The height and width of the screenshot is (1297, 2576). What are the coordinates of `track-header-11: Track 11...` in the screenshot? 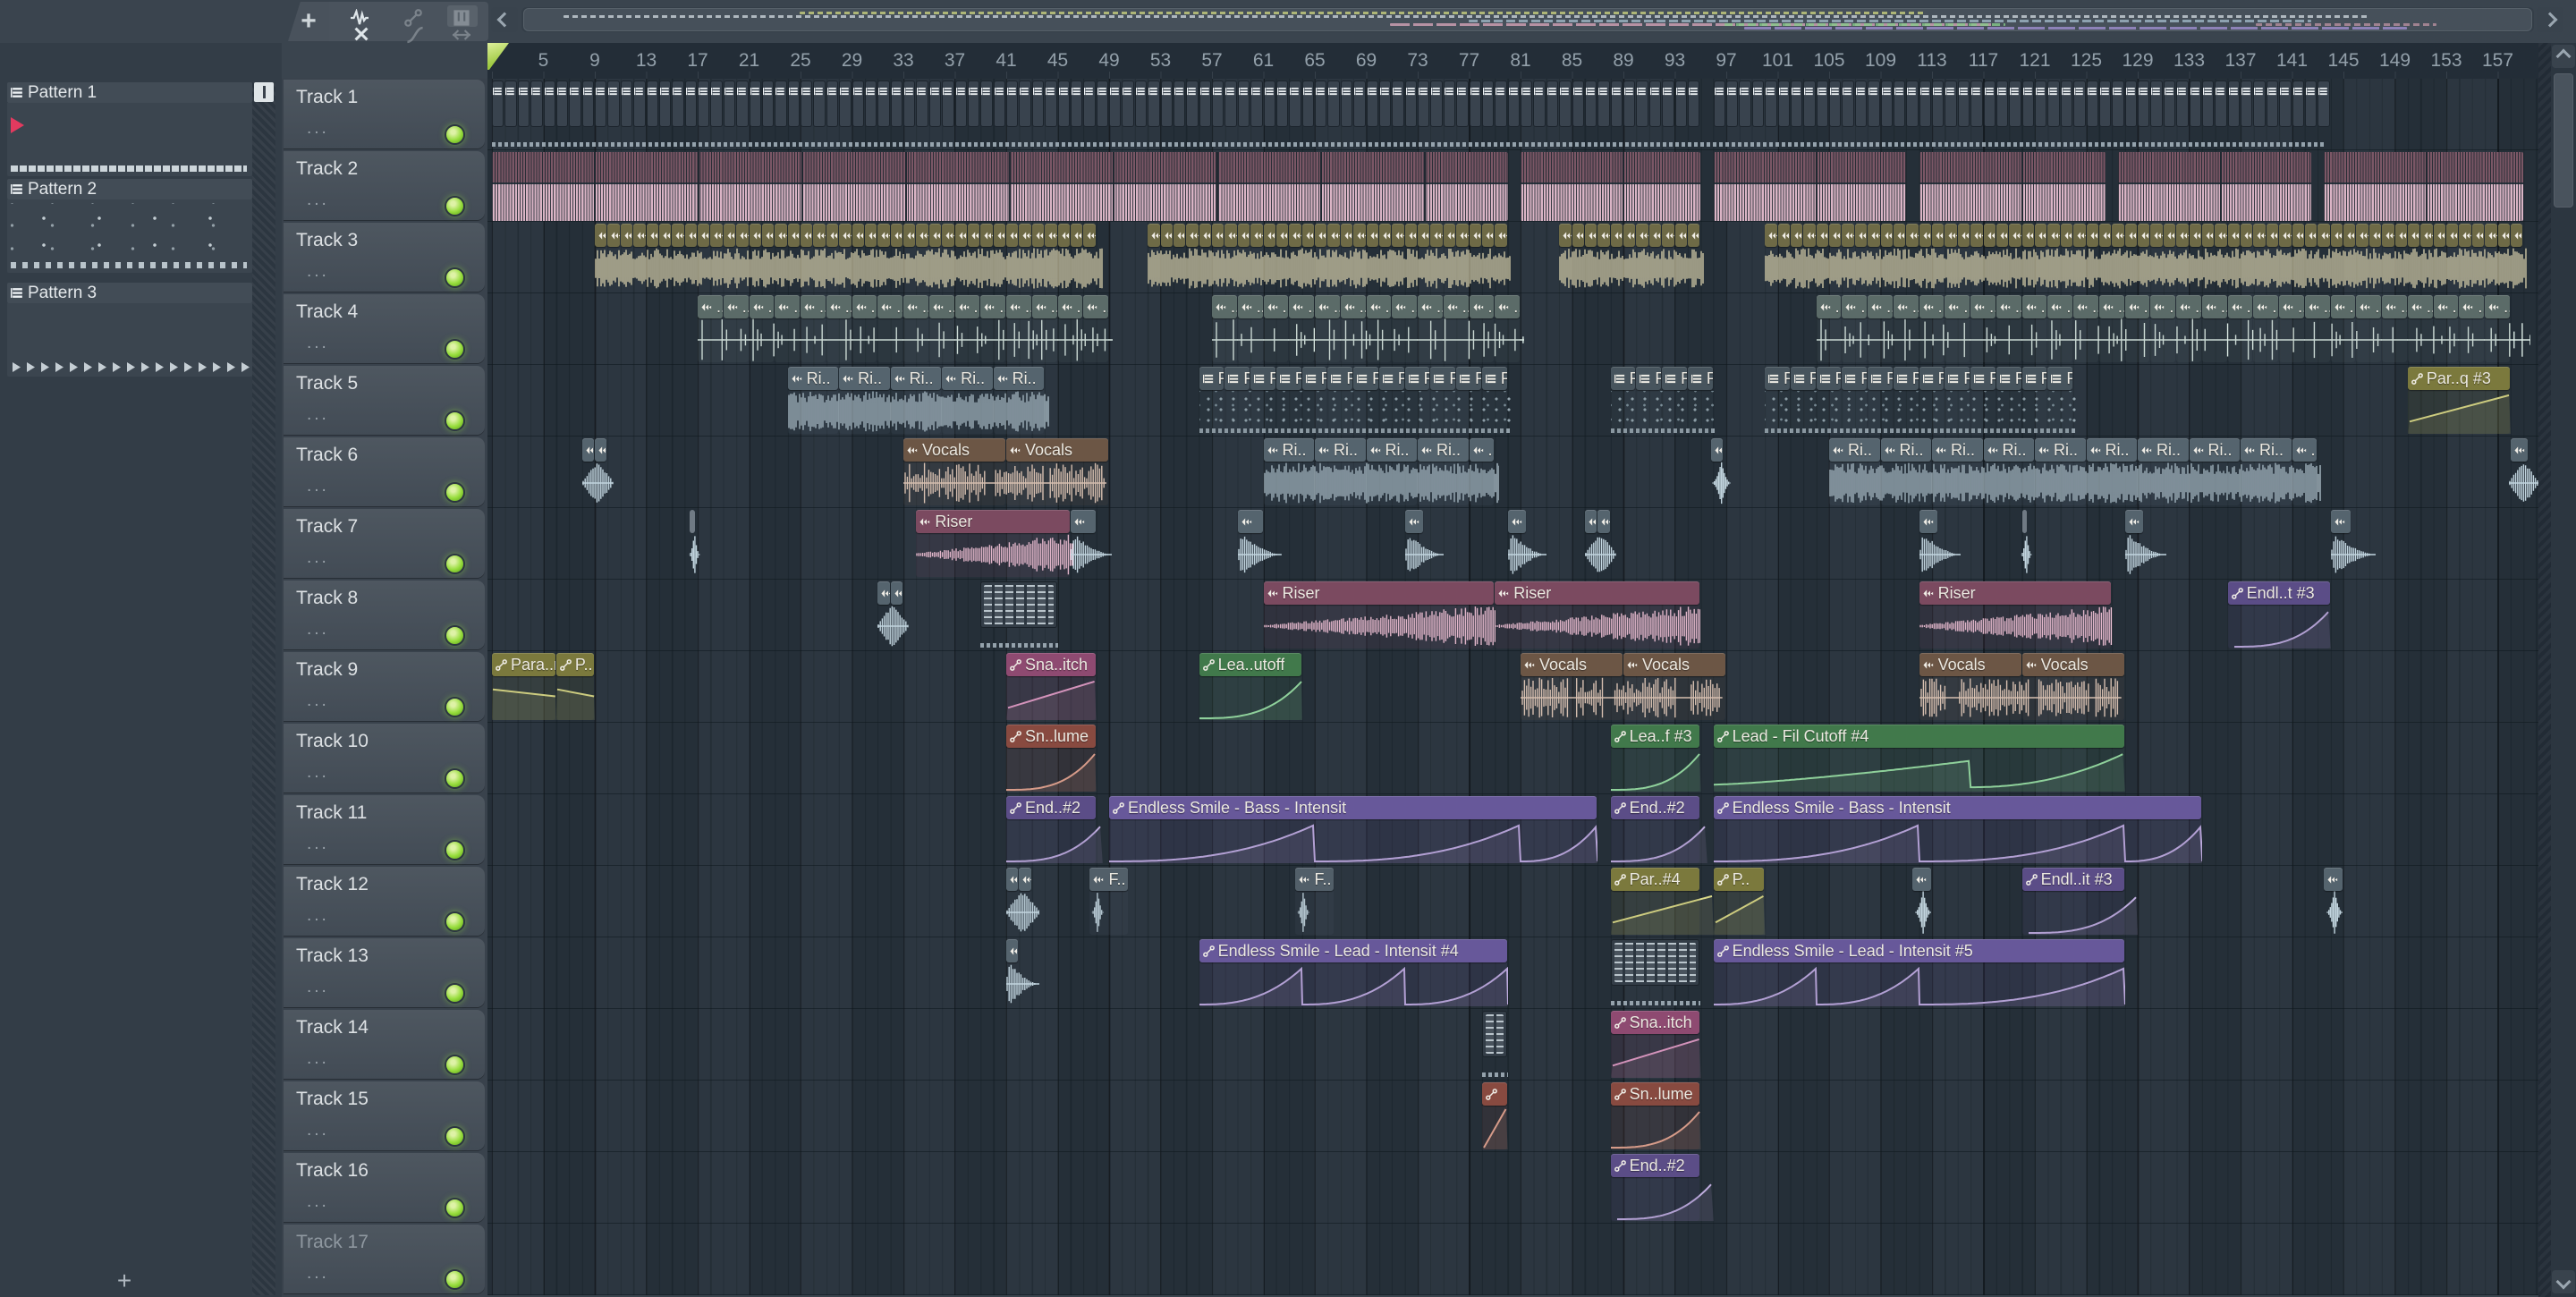 It's located at (384, 829).